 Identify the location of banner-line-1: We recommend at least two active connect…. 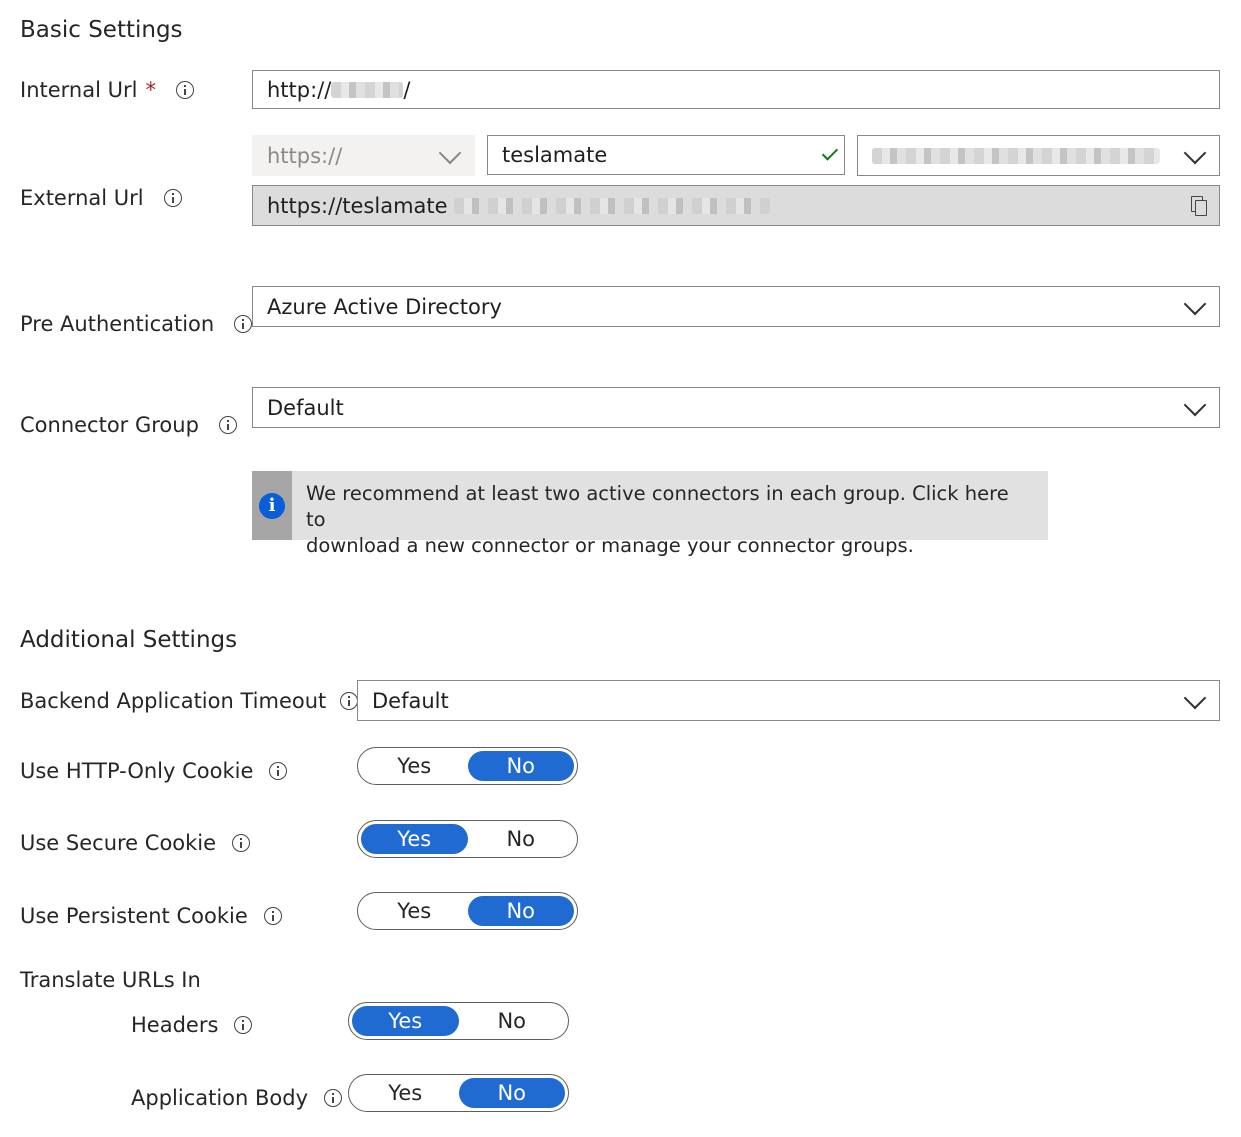
(657, 506).